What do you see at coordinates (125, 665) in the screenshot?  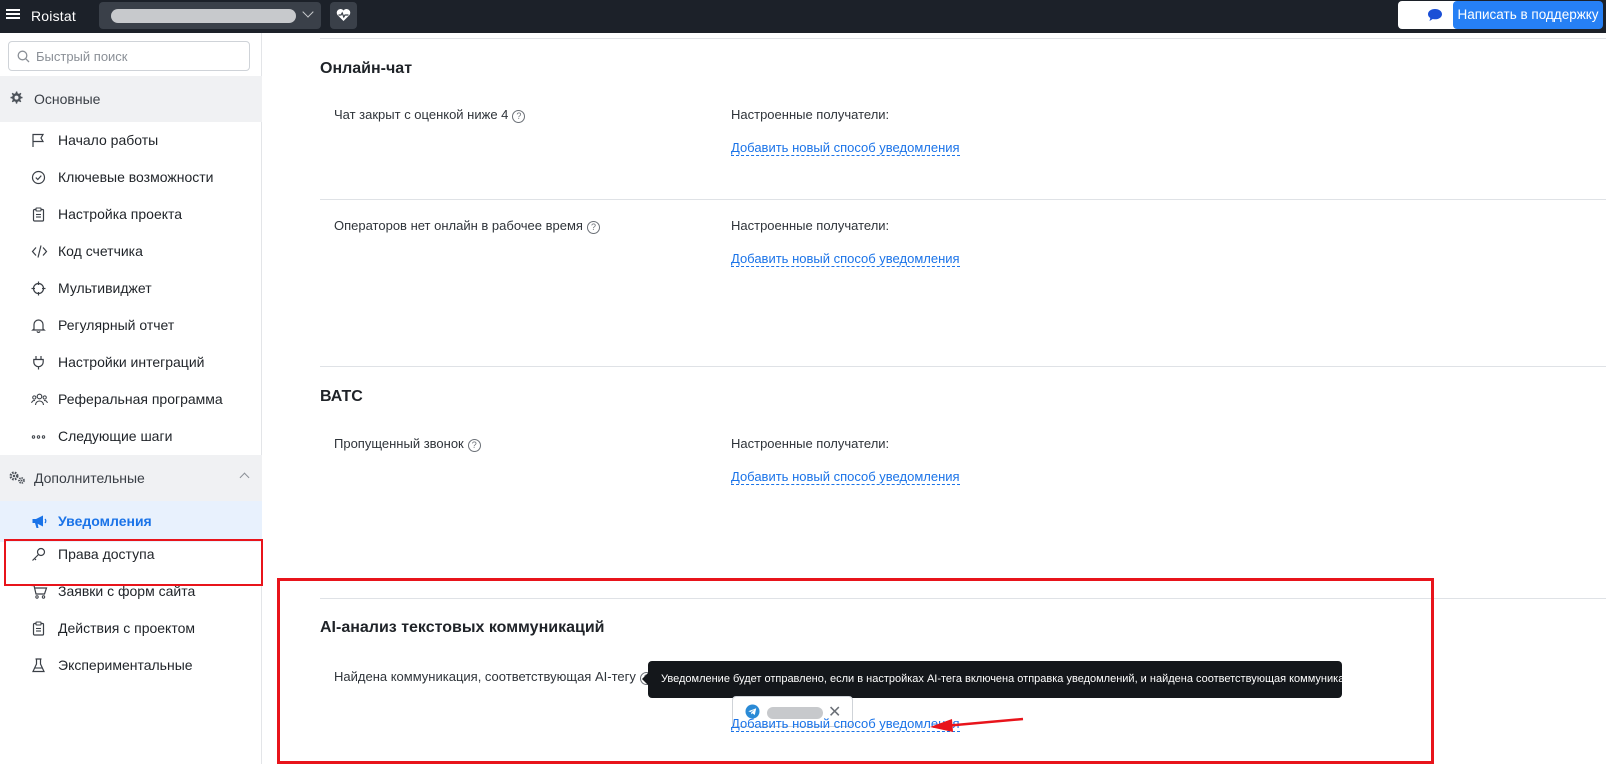 I see `sidebar-item-label: Экспериментальные` at bounding box center [125, 665].